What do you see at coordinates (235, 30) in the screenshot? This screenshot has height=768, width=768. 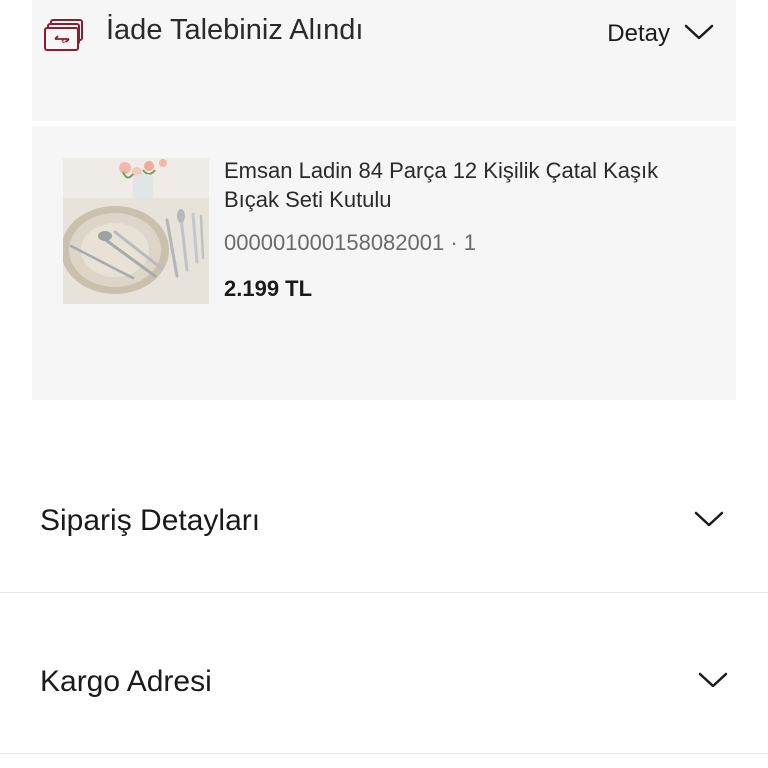 I see `refund-title: İade Talebiniz Alındı` at bounding box center [235, 30].